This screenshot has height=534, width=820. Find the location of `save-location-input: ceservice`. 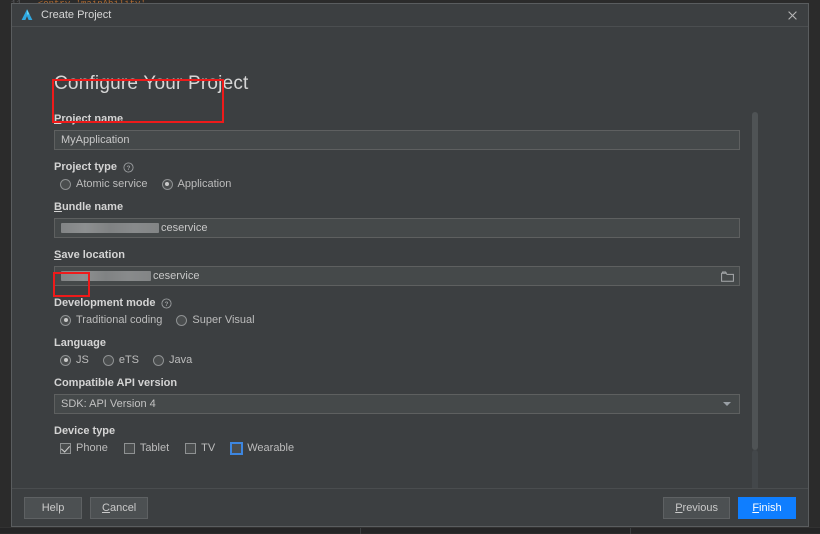

save-location-input: ceservice is located at coordinates (397, 276).